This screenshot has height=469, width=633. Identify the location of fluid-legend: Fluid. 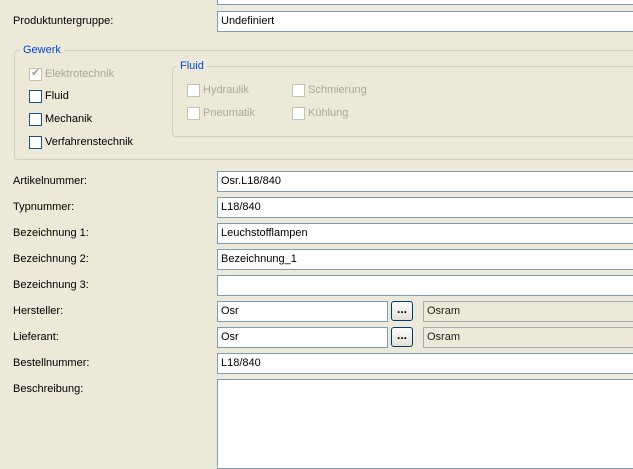
(192, 66).